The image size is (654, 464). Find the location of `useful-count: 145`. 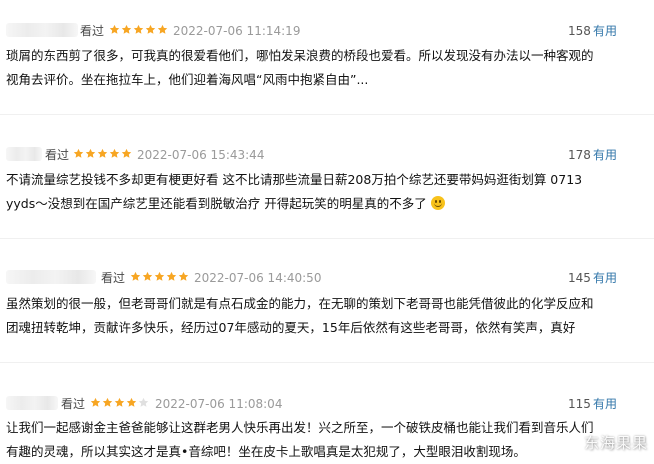

useful-count: 145 is located at coordinates (579, 278).